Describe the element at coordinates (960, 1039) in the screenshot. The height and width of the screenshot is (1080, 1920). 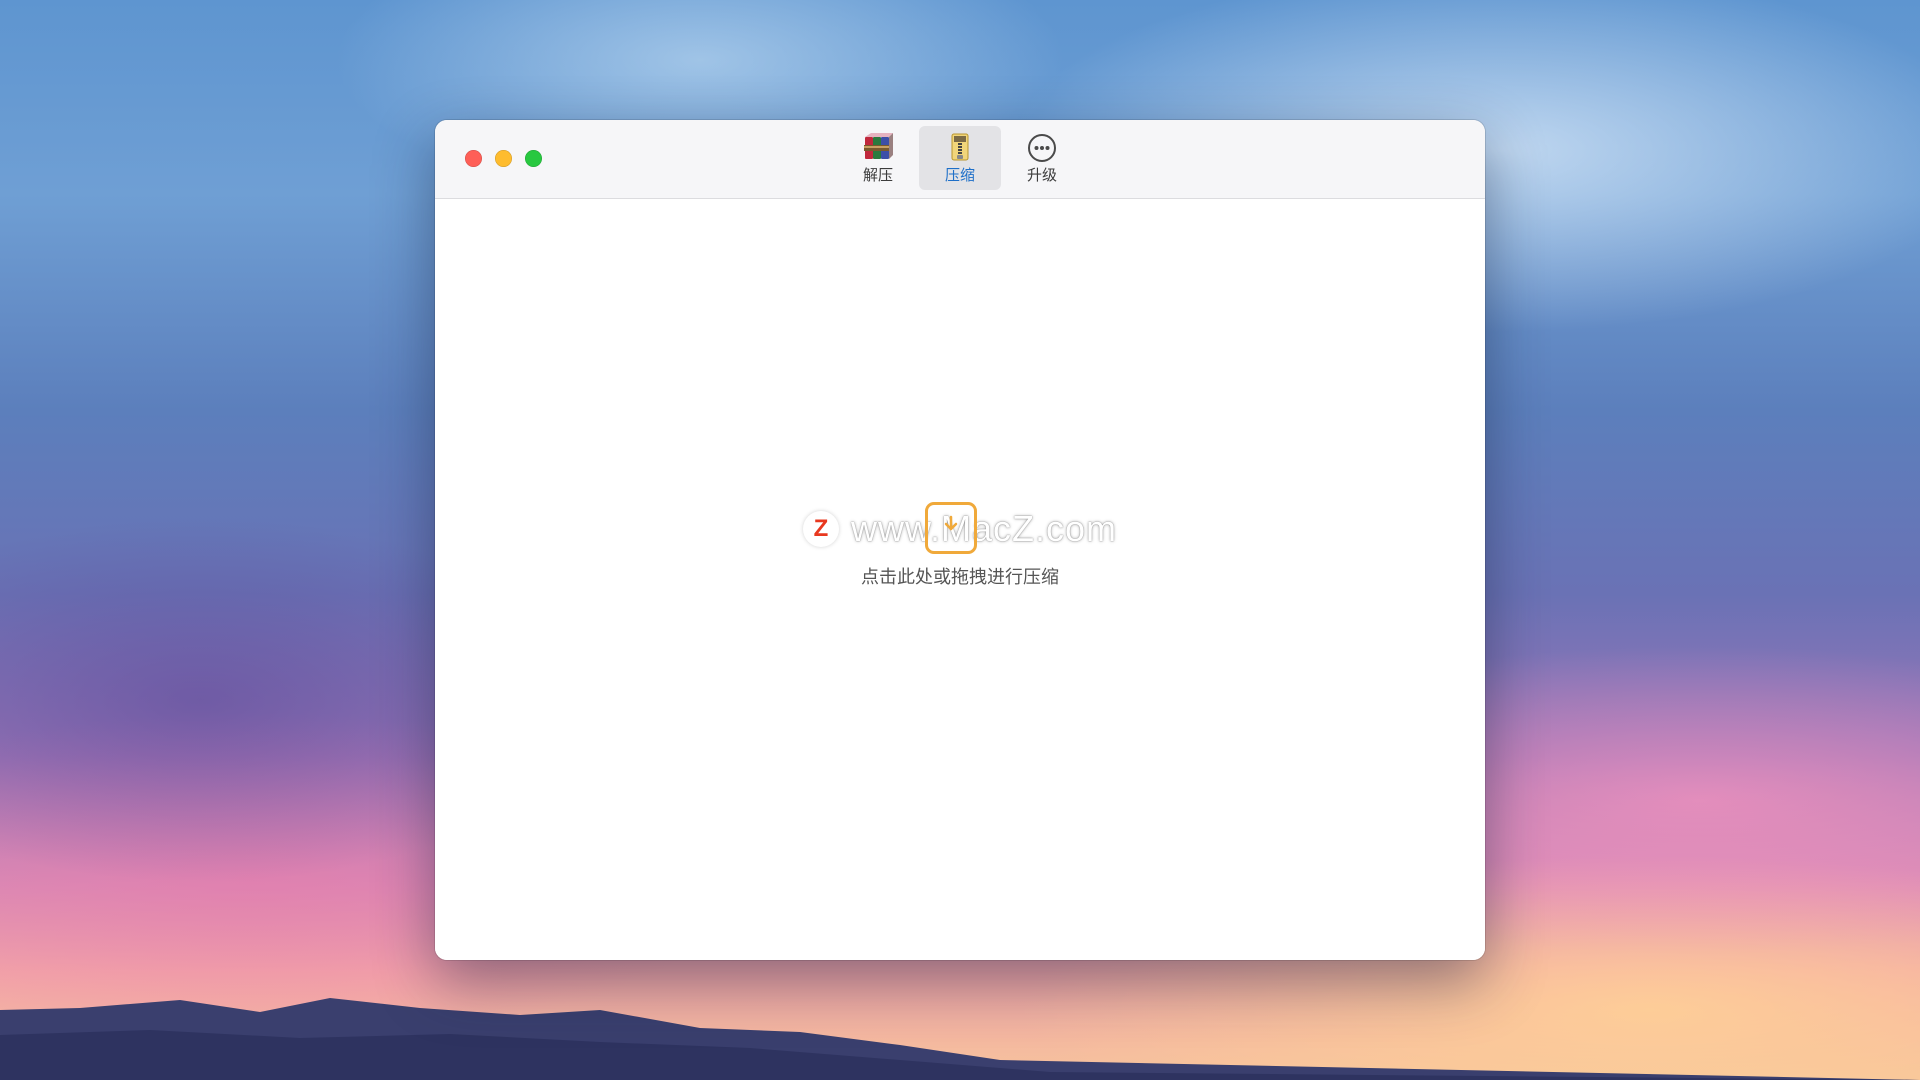
I see `wallpaper-mountains` at that location.